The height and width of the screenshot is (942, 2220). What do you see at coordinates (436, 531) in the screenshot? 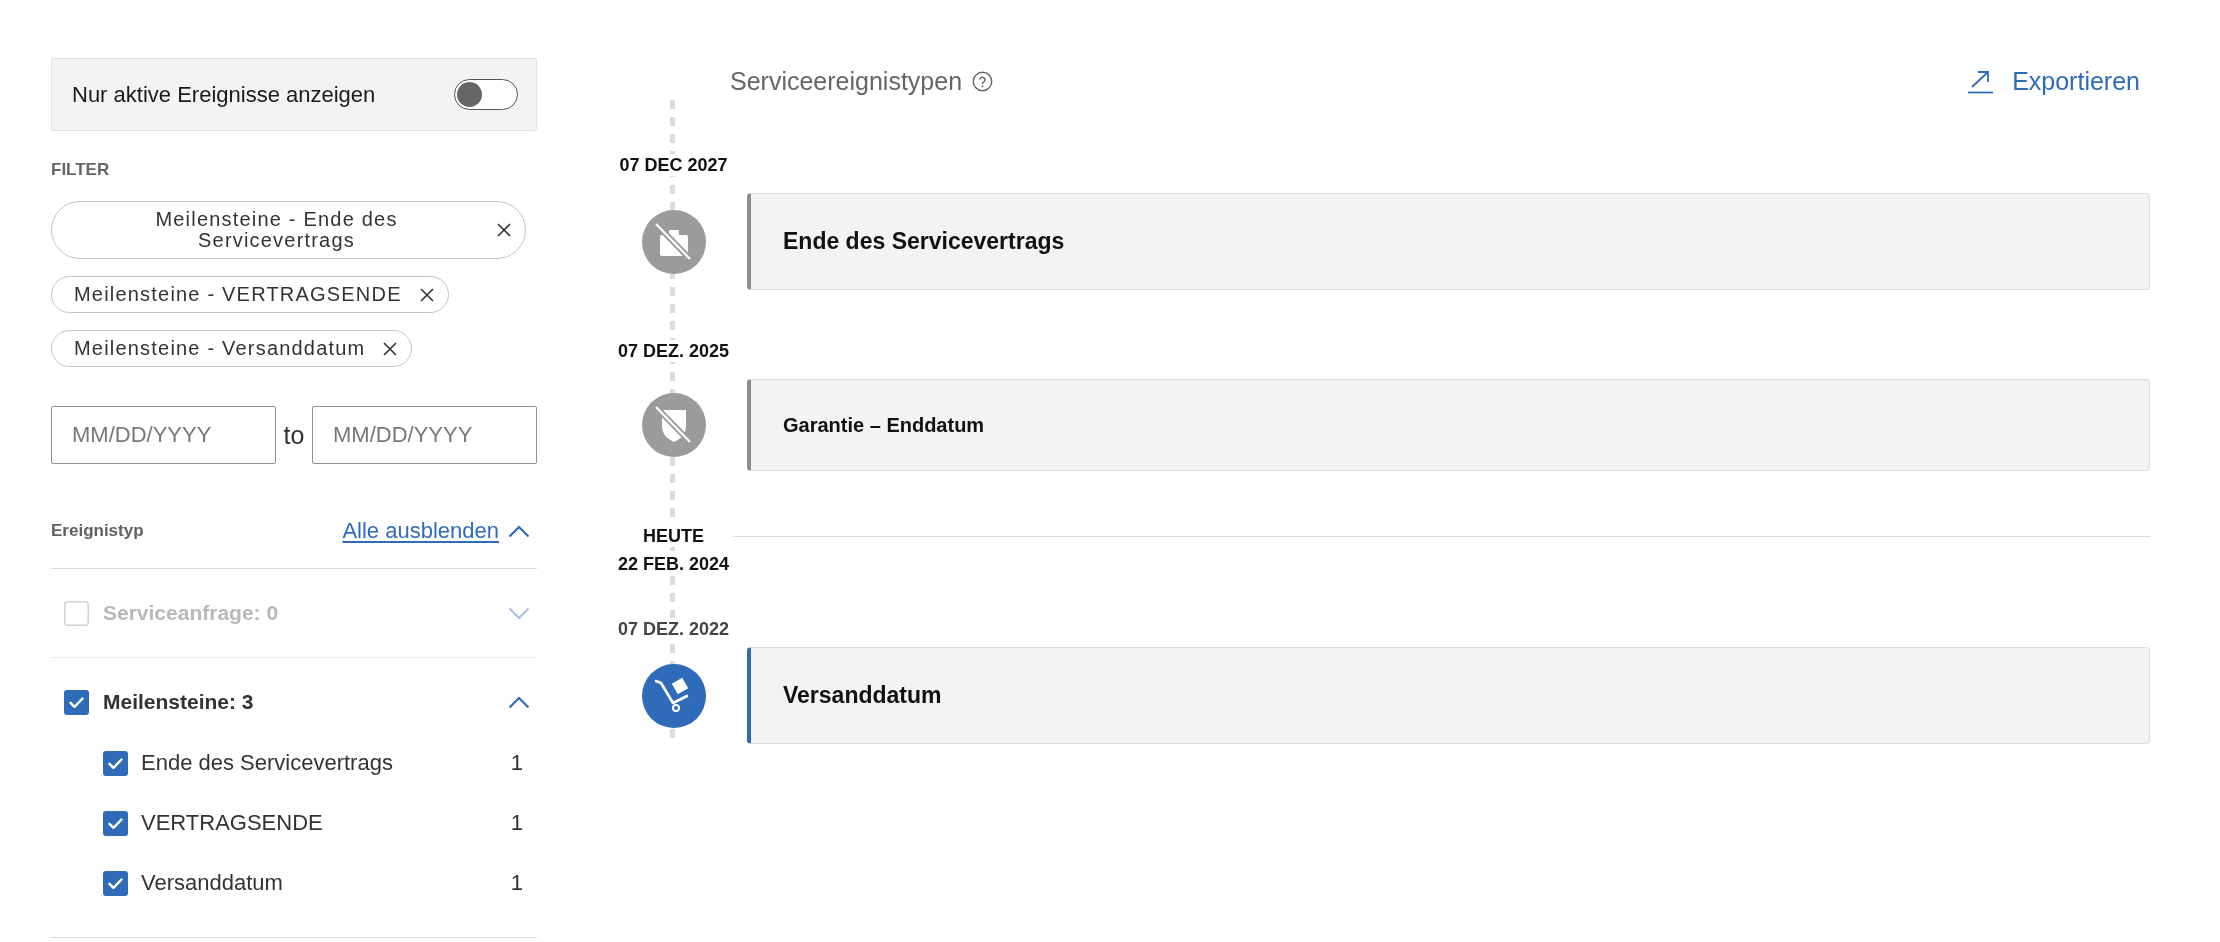
I see `collapse-all-link: Alle ausblenden` at bounding box center [436, 531].